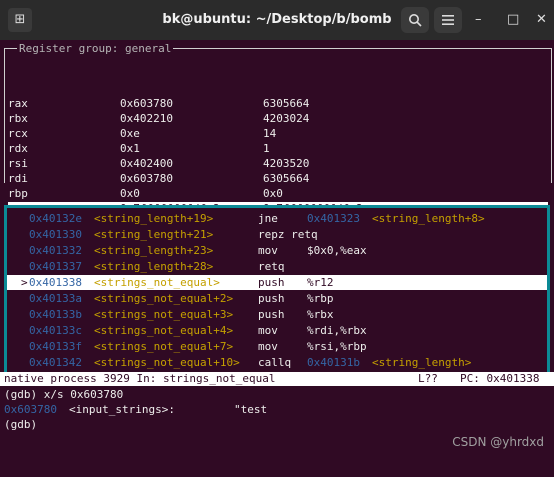 The width and height of the screenshot is (554, 477). Describe the element at coordinates (498, 442) in the screenshot. I see `watermark: CSDN @yhrdxd` at that location.